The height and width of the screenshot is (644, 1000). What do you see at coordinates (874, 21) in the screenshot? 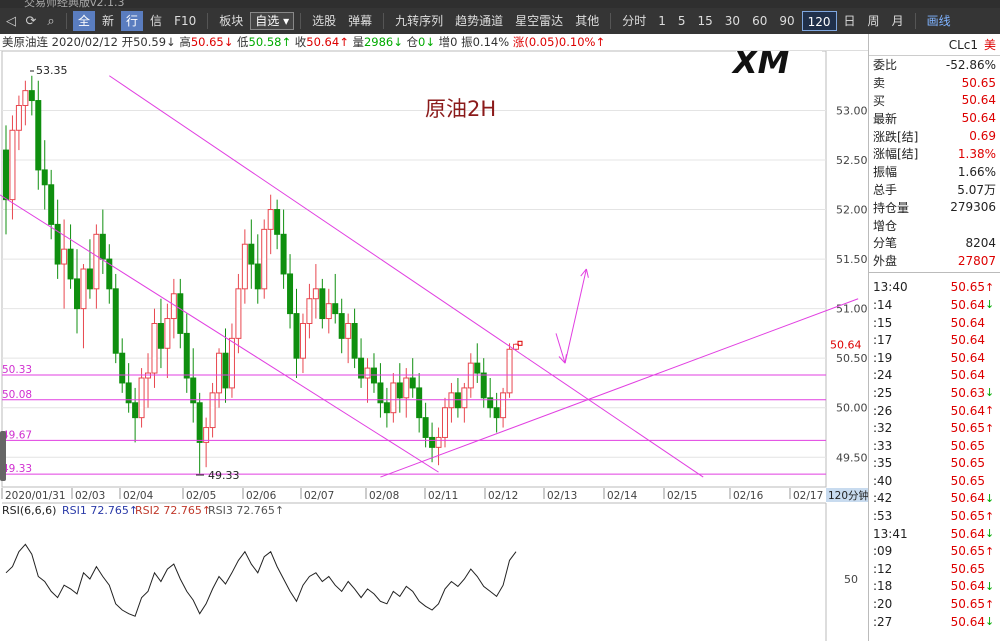
I see `period-week: 周` at bounding box center [874, 21].